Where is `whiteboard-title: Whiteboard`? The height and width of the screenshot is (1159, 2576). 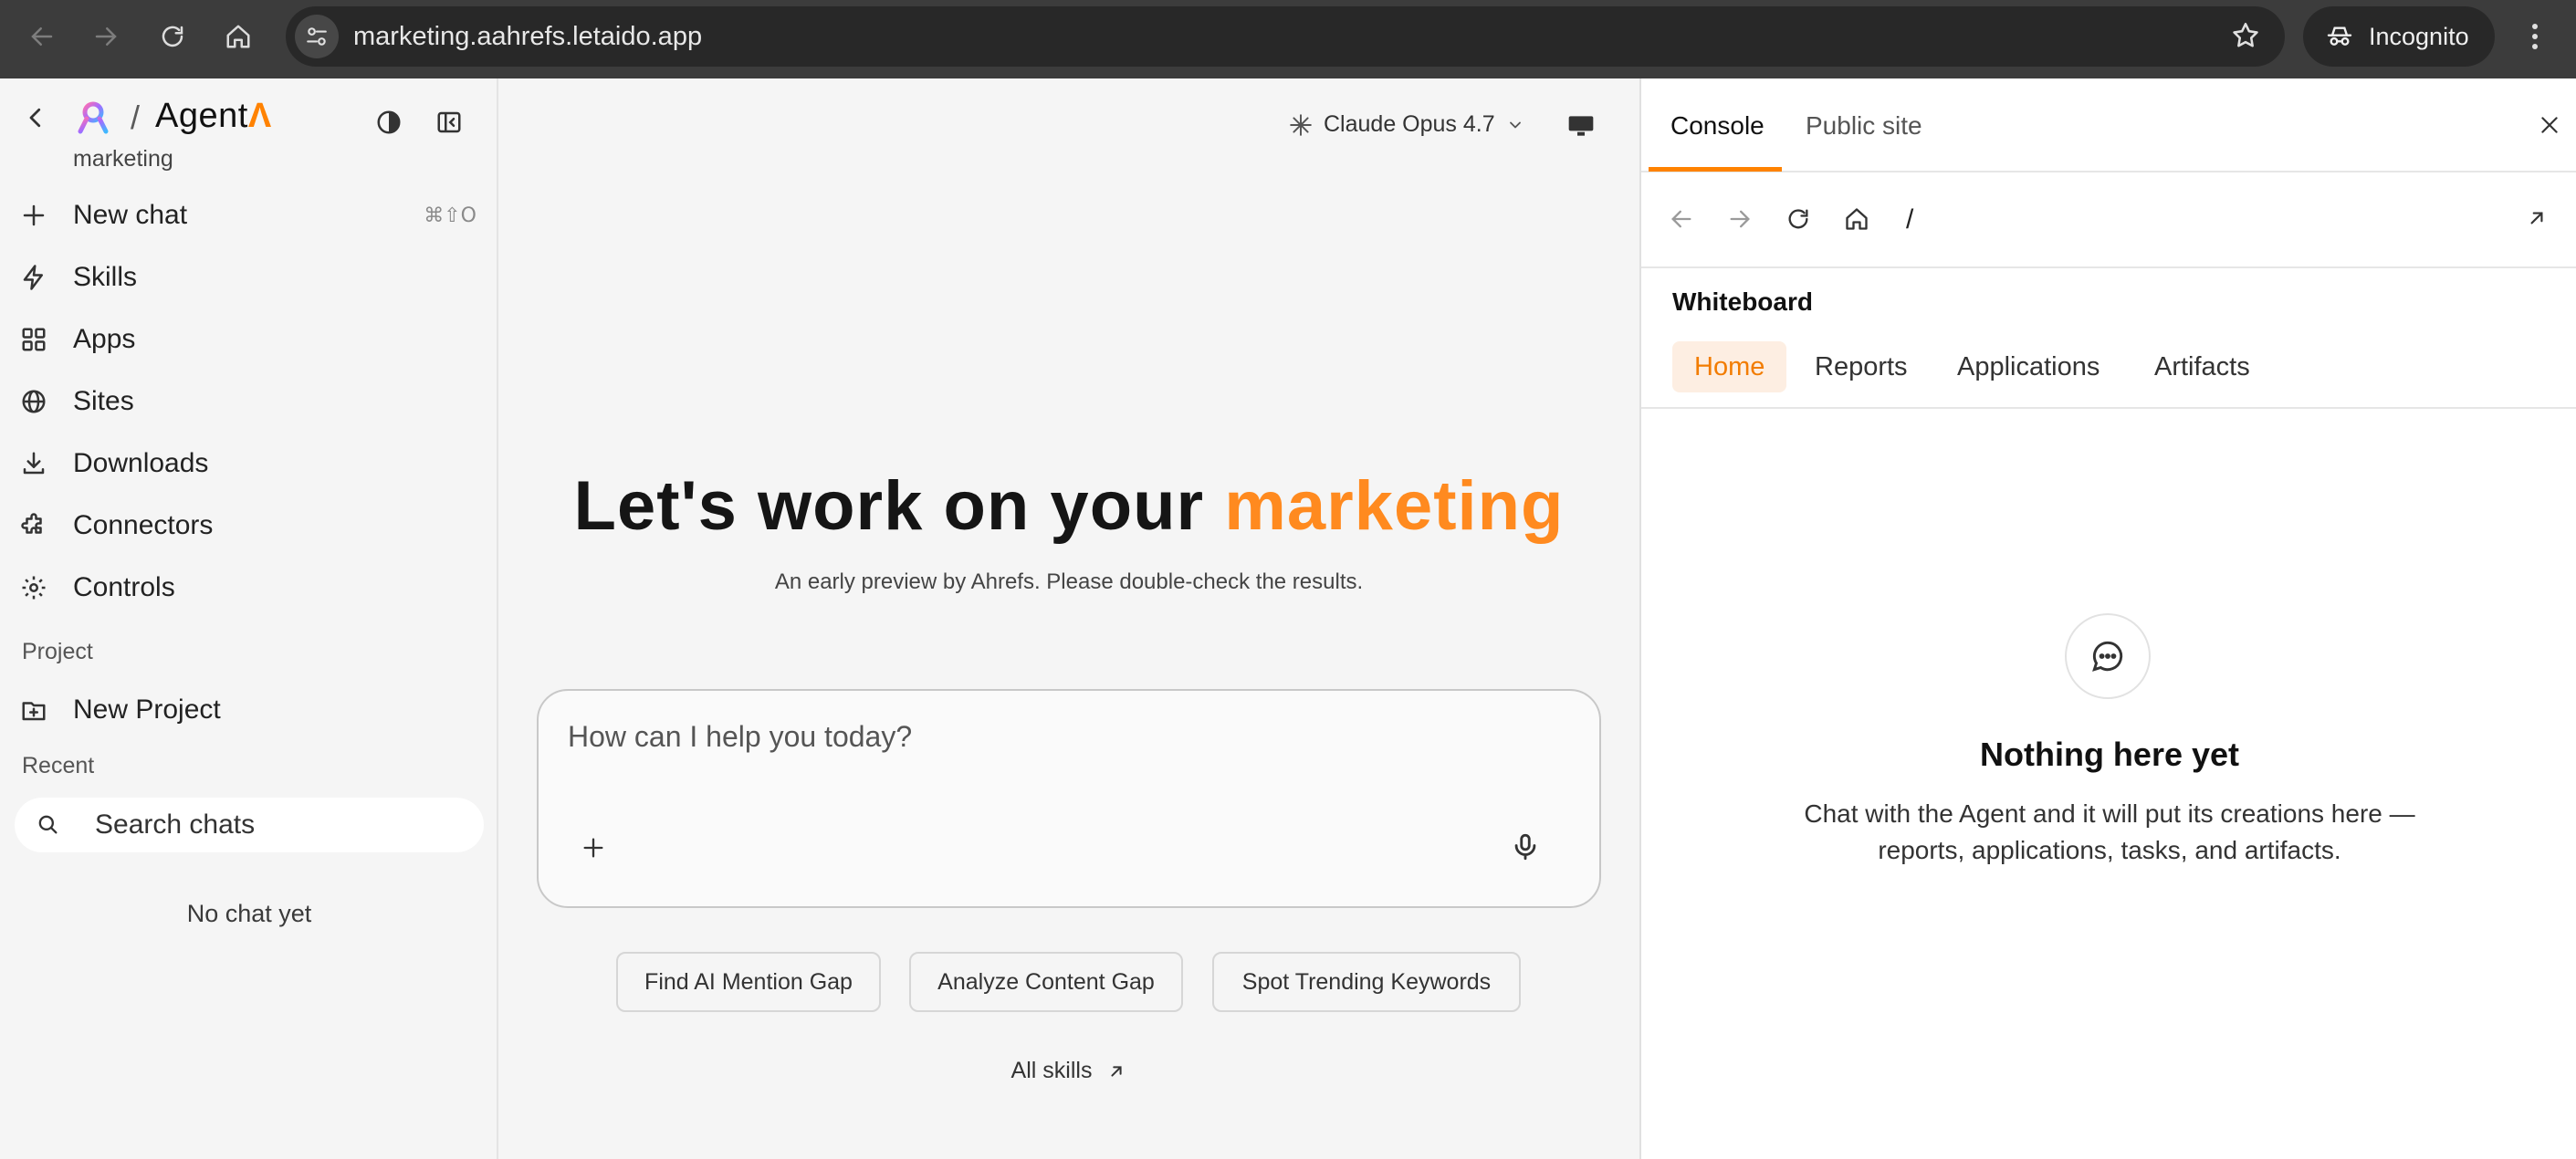 whiteboard-title: Whiteboard is located at coordinates (1743, 301).